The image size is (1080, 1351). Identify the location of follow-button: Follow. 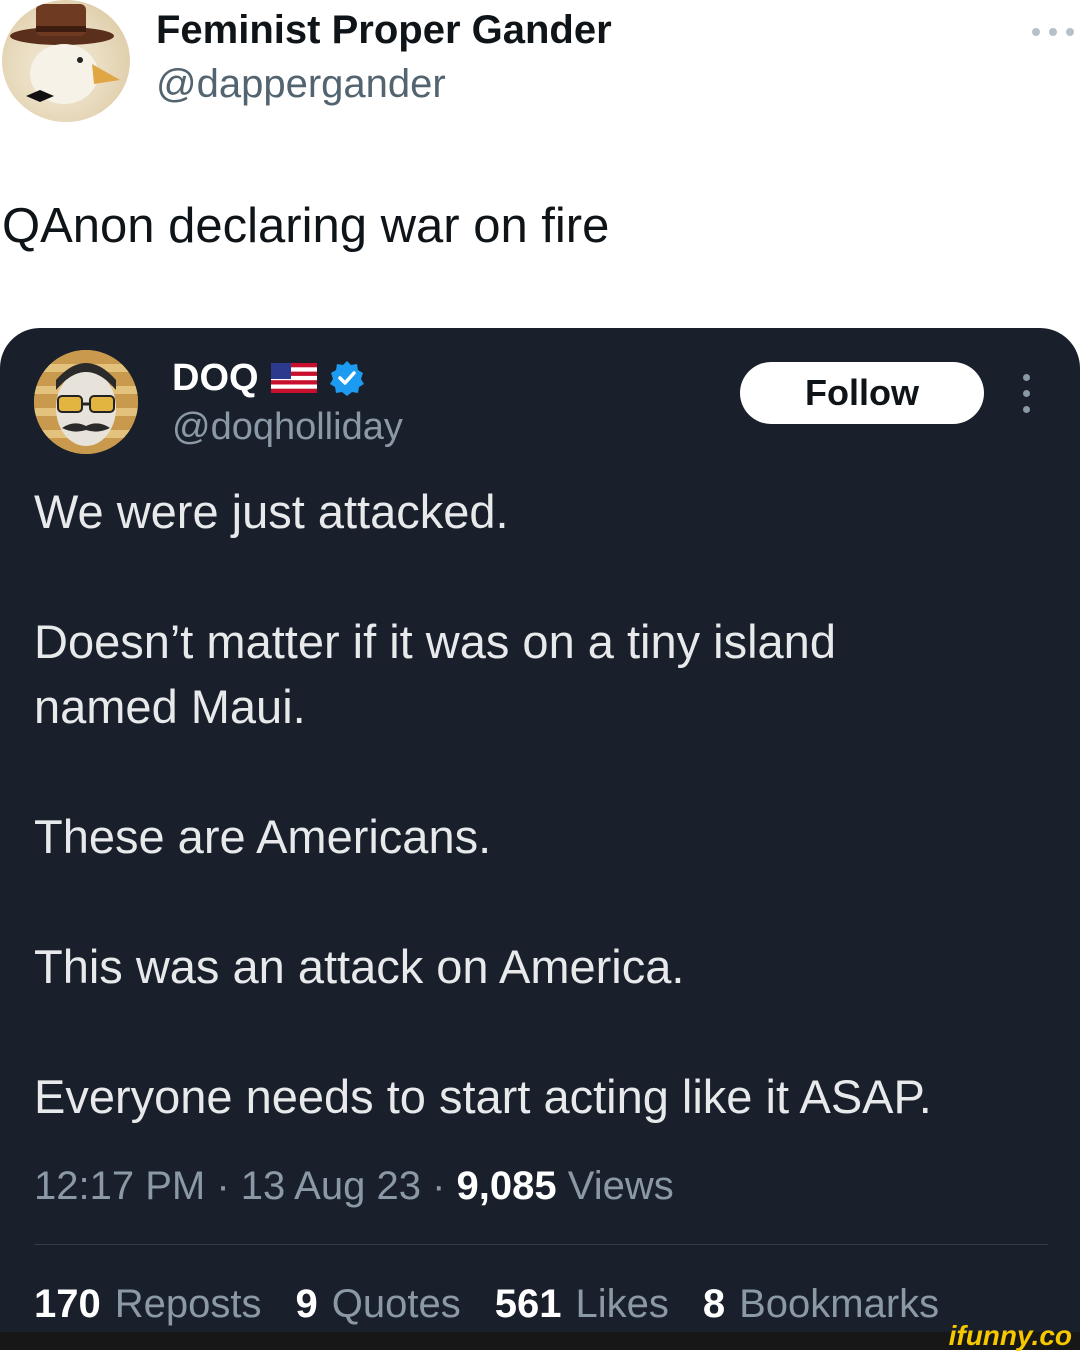
(862, 393).